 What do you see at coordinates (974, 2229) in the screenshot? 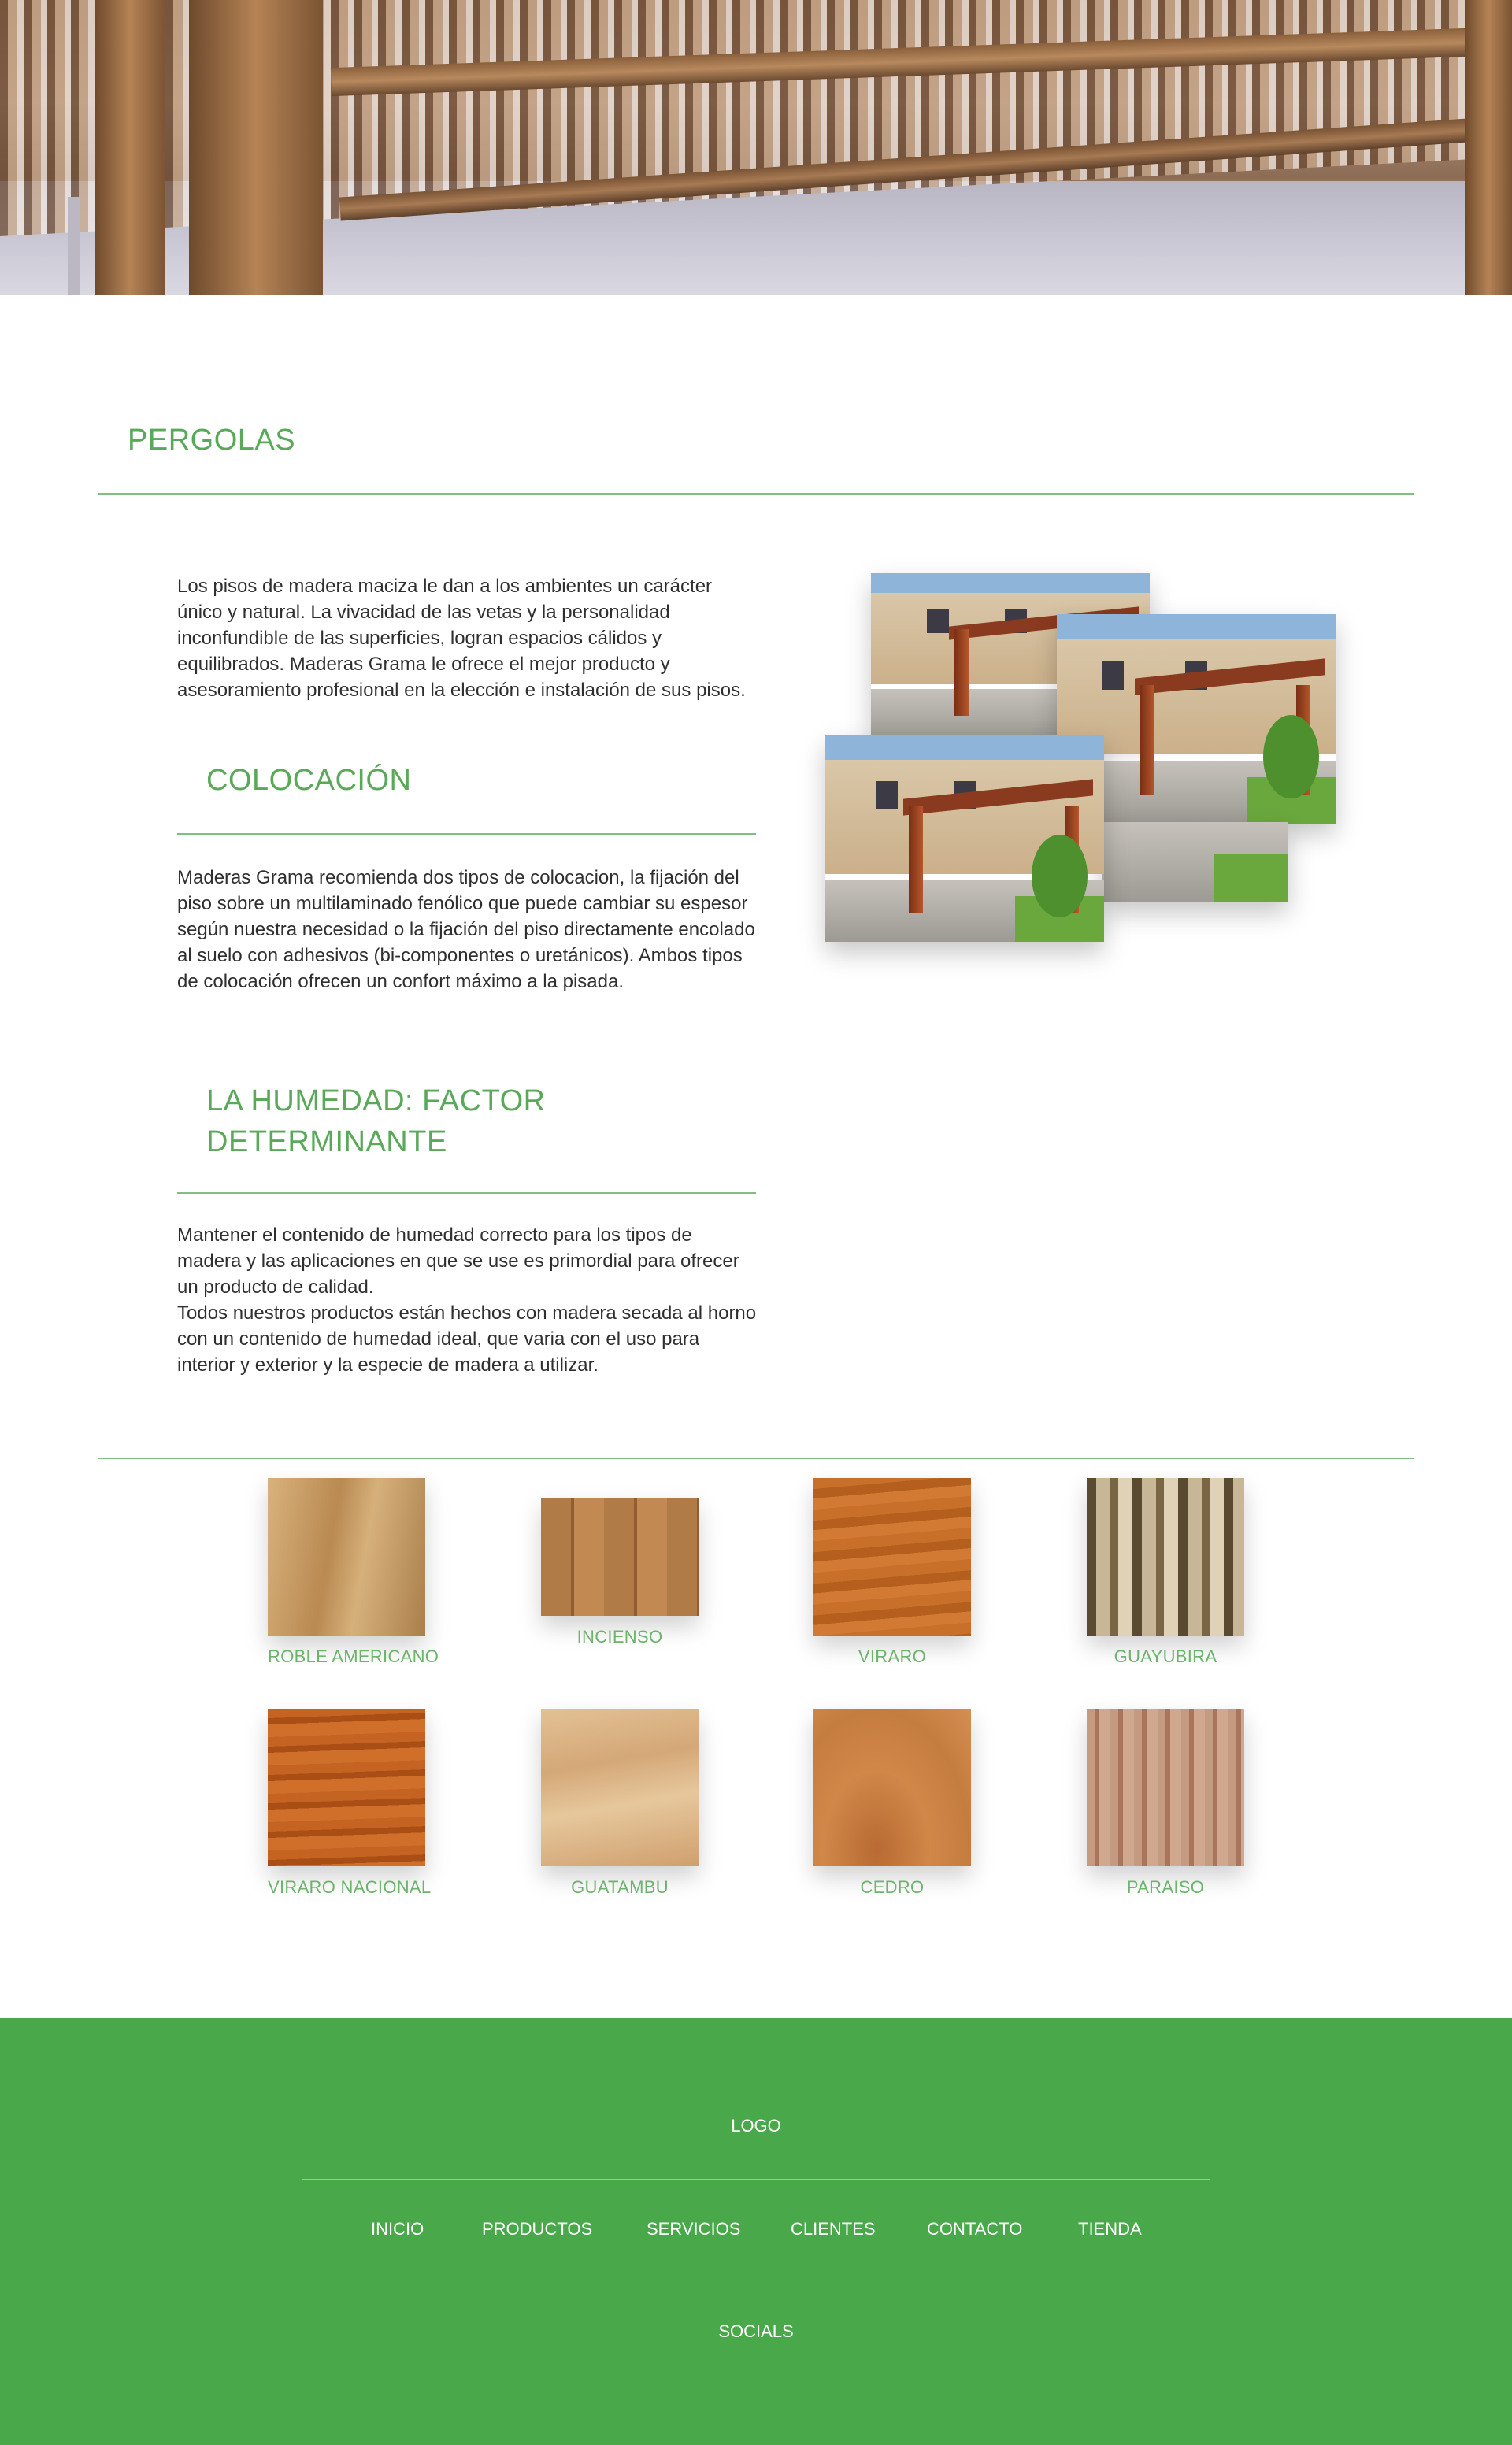
I see `nav-contacto: CONTACTO` at bounding box center [974, 2229].